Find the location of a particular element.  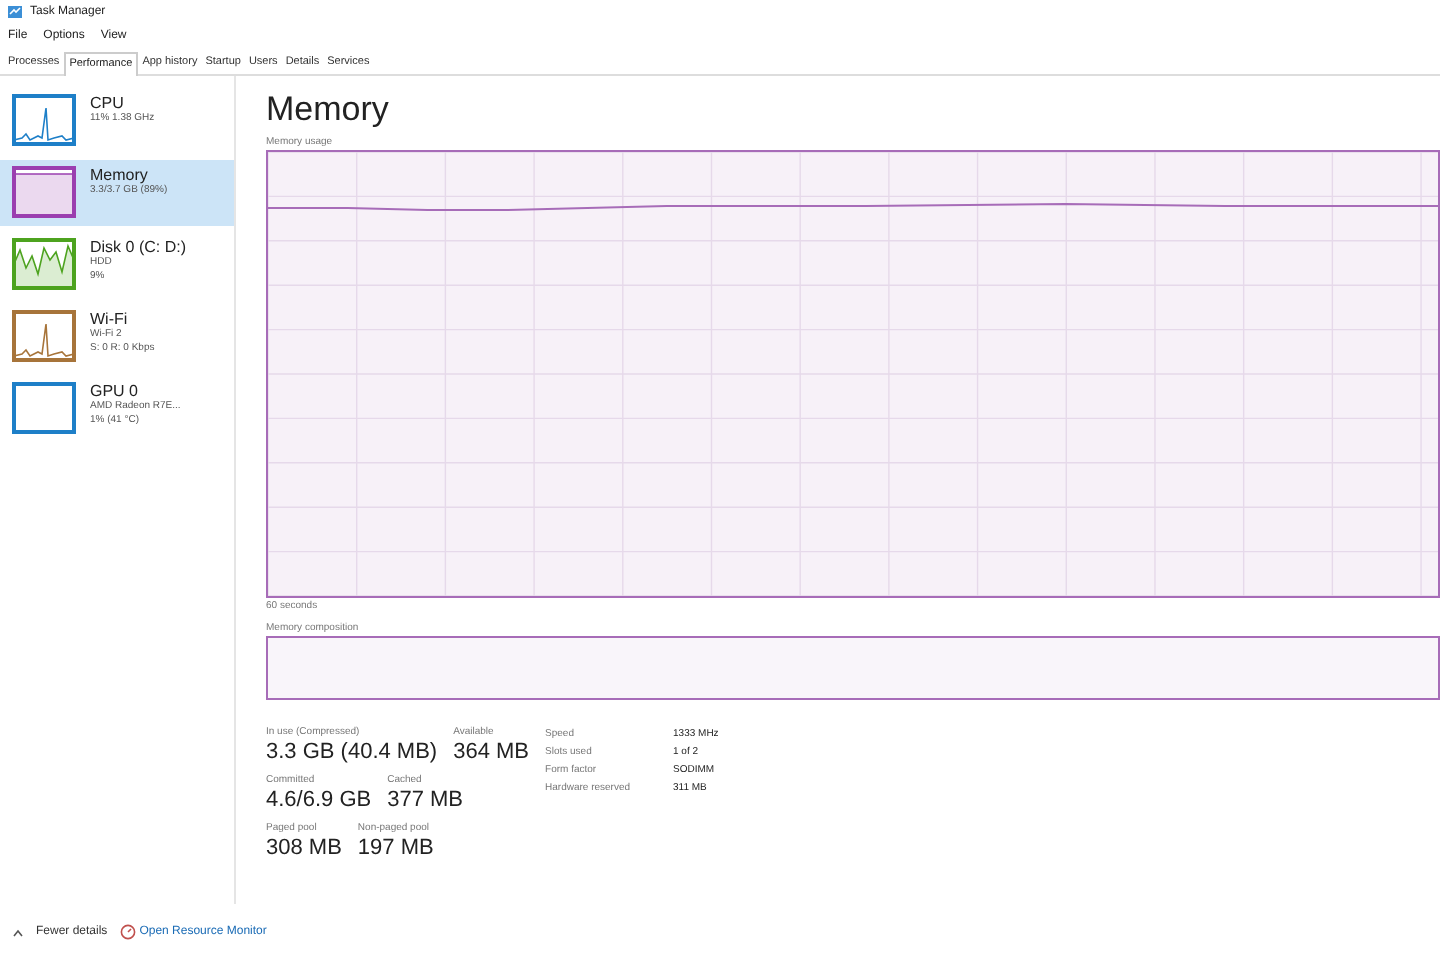

item-name: Disk 0 (C: D:) is located at coordinates (138, 247).